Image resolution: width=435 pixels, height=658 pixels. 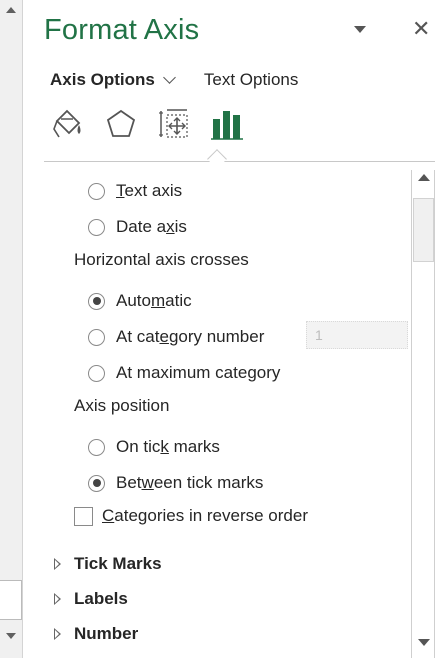 I want to click on divider, so click(x=239, y=161).